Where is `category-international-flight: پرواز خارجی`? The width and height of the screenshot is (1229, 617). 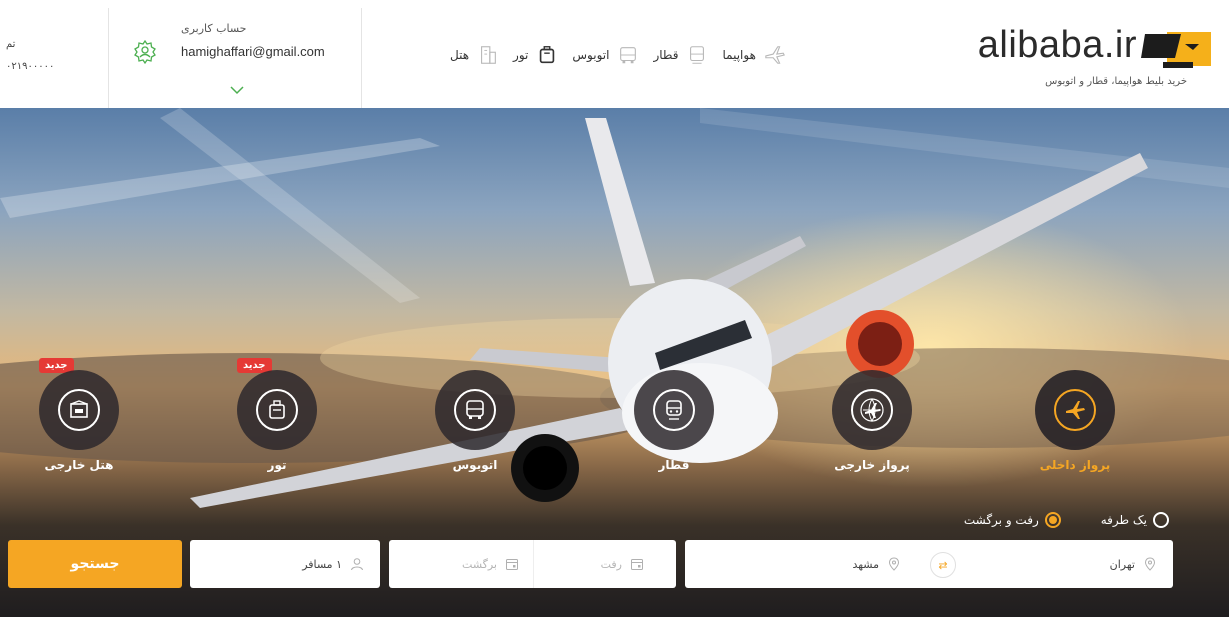
category-international-flight: پرواز خارجی is located at coordinates (872, 430).